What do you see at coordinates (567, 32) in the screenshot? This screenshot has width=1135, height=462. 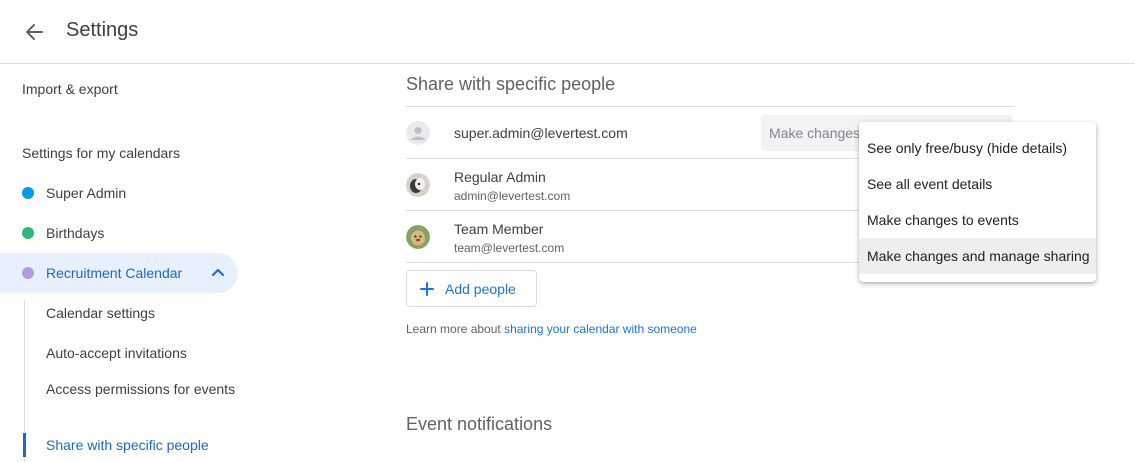 I see `settings-header: Settings` at bounding box center [567, 32].